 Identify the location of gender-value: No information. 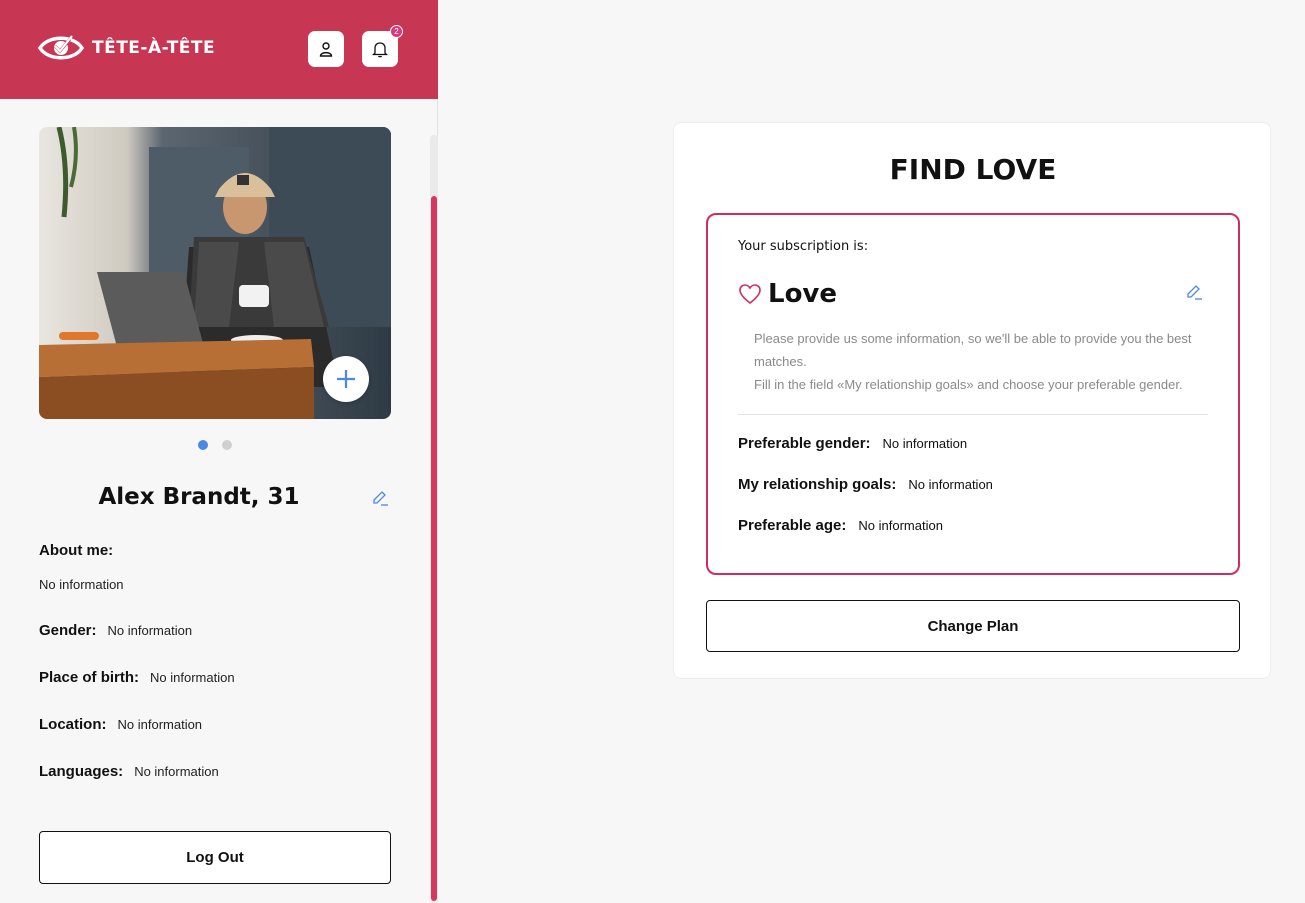
(150, 630).